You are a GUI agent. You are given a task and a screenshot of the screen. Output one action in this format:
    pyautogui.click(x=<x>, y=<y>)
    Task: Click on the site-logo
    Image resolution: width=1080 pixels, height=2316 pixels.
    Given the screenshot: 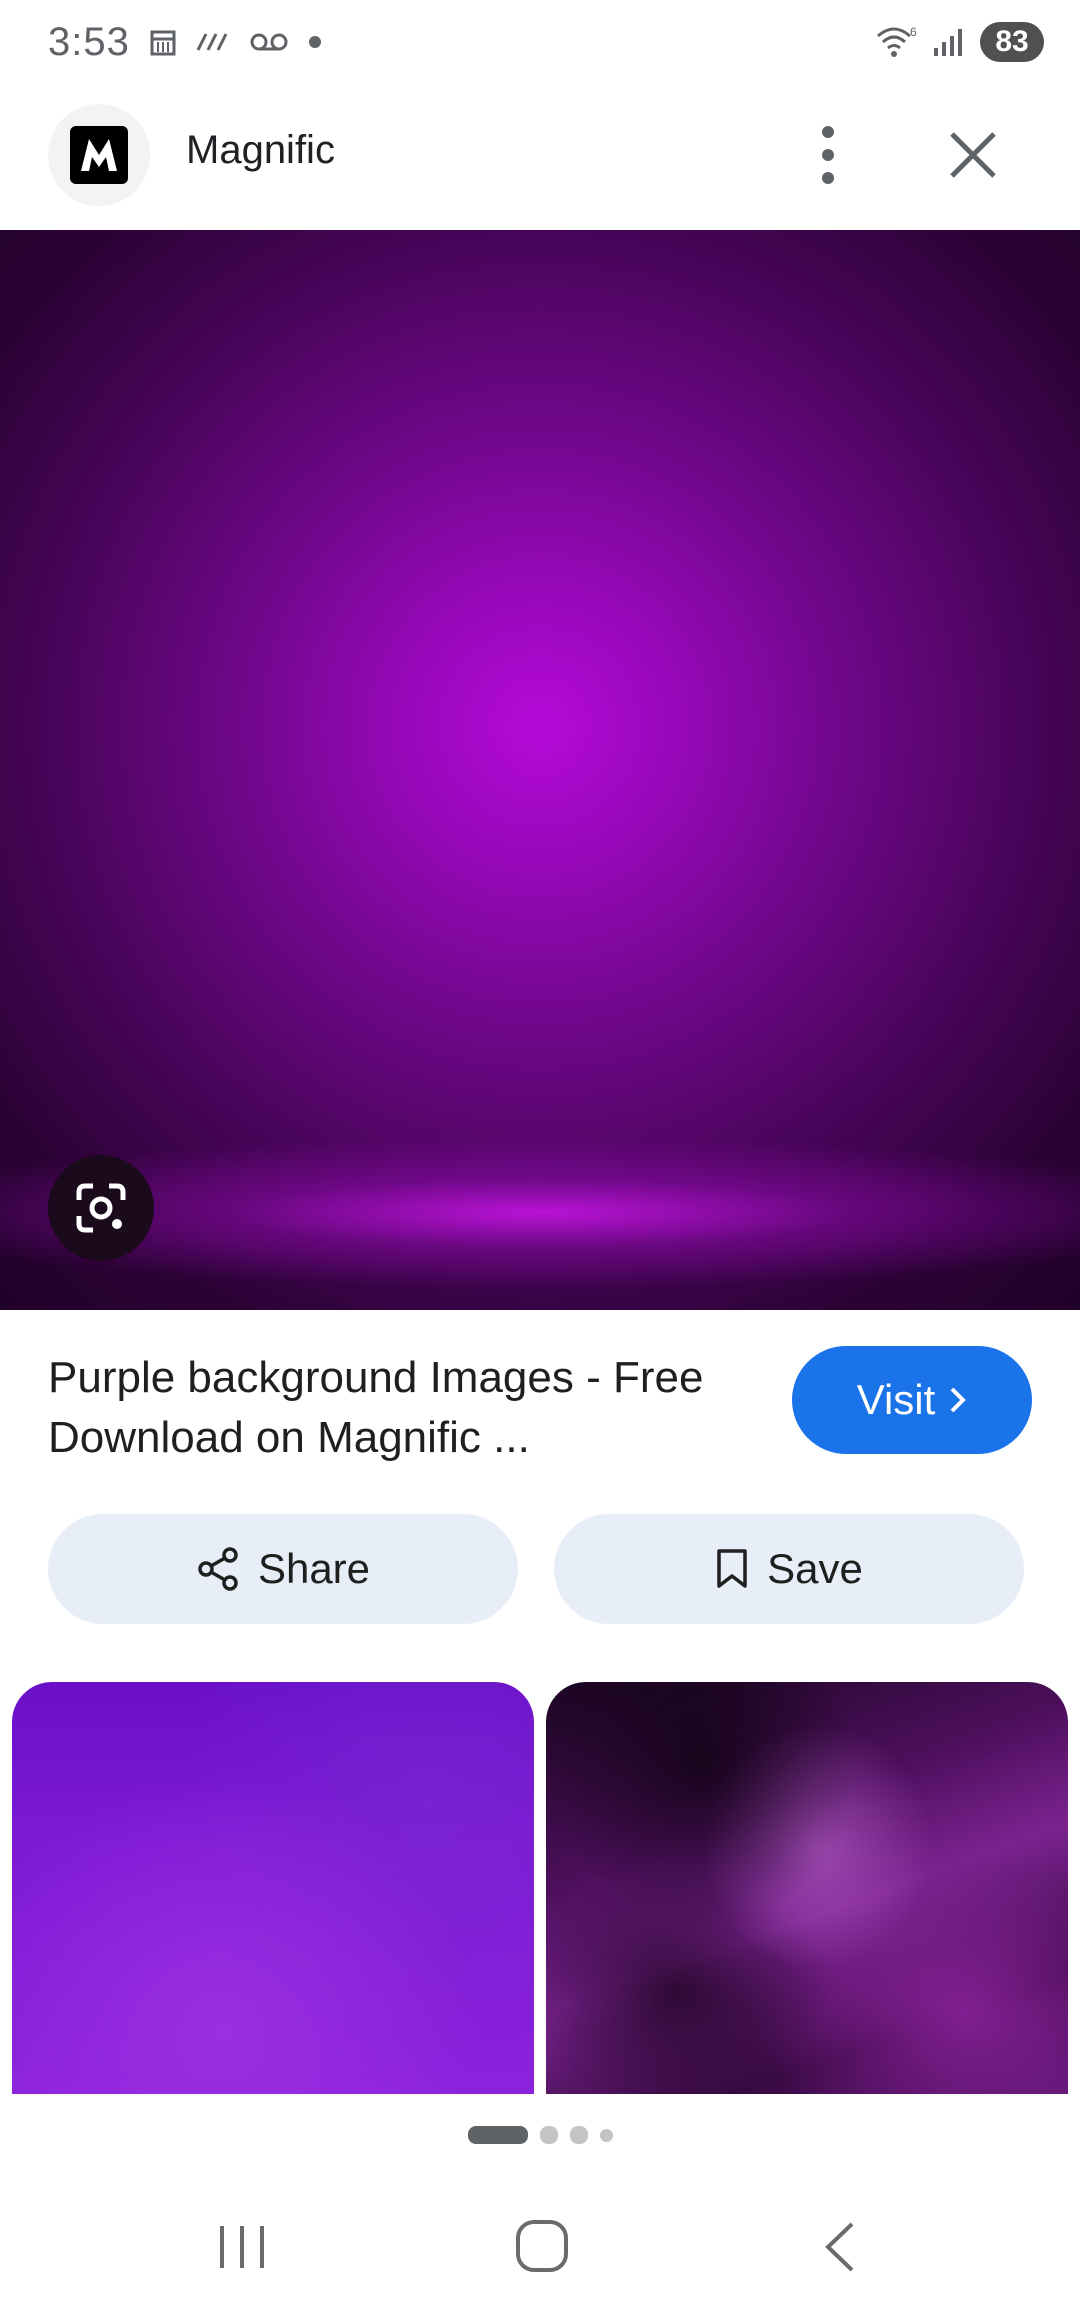 What is the action you would take?
    pyautogui.click(x=99, y=155)
    